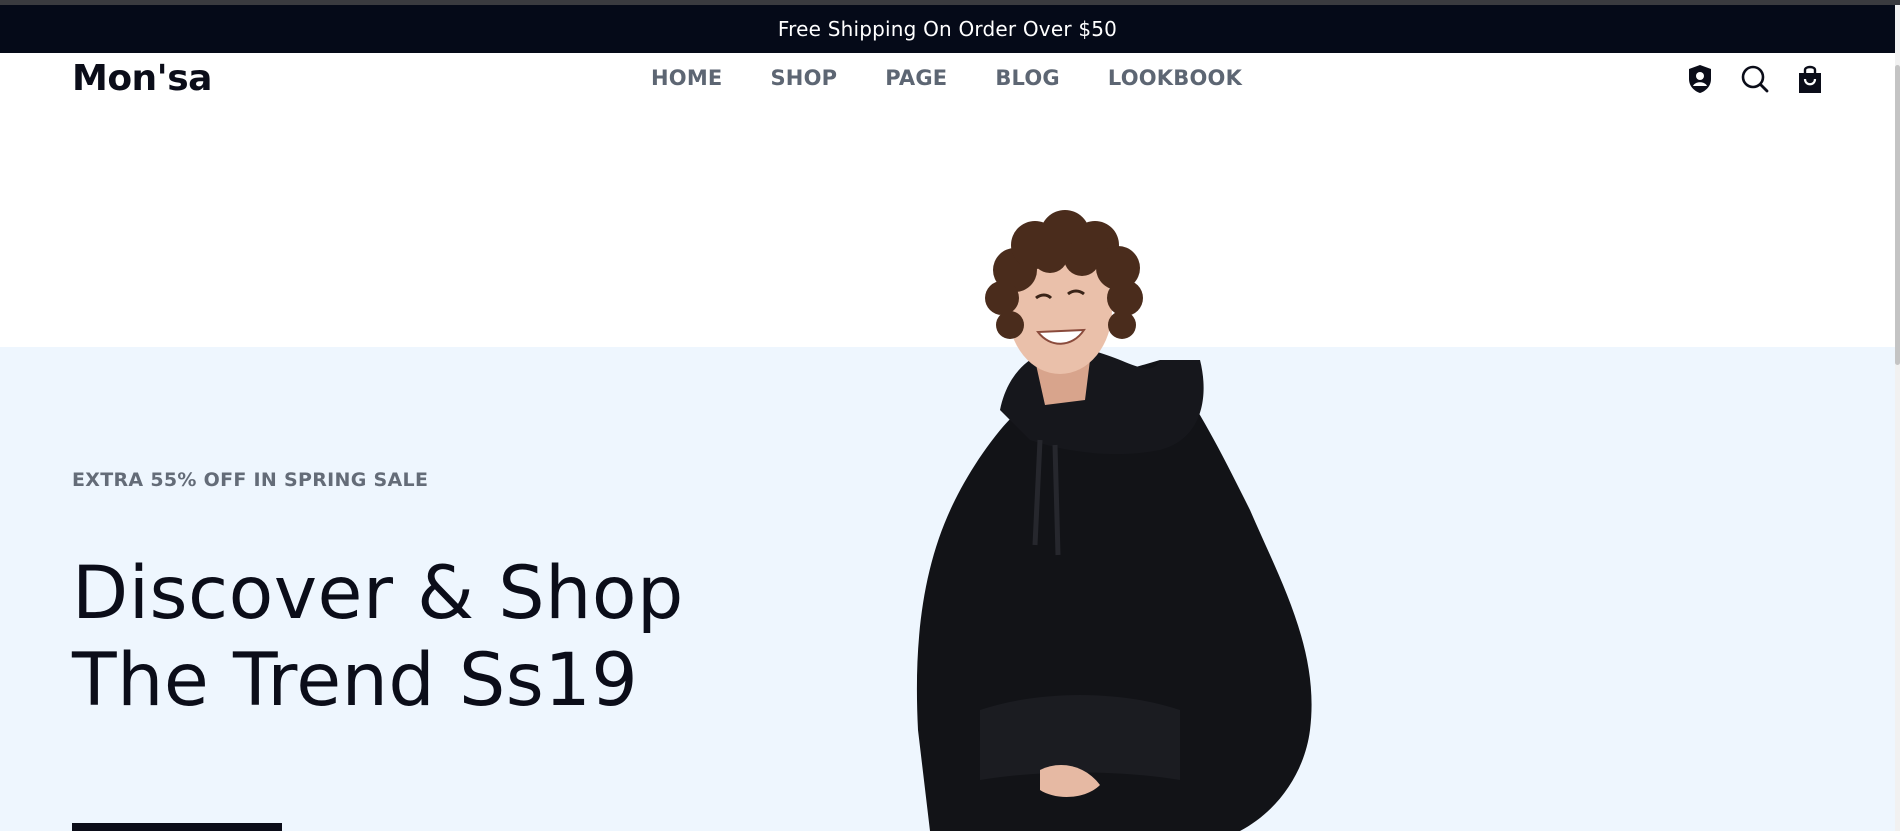 The width and height of the screenshot is (1900, 831). Describe the element at coordinates (686, 78) in the screenshot. I see `nav-item-home: HOME` at that location.